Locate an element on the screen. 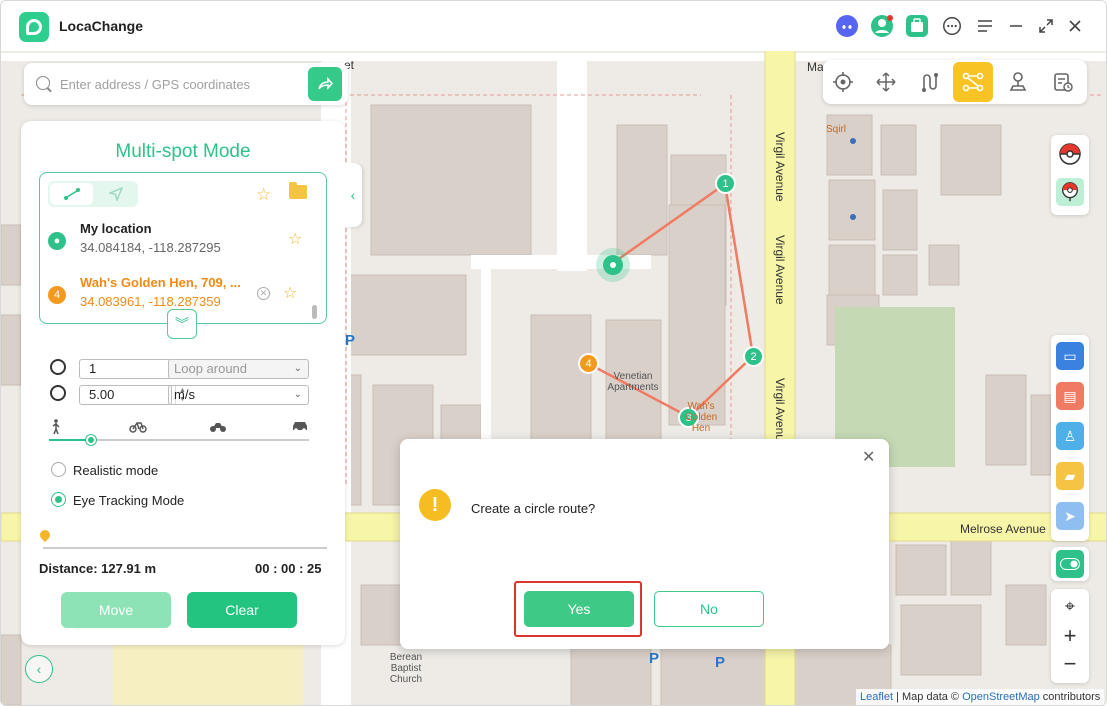 This screenshot has width=1107, height=706. mode-toolbar is located at coordinates (955, 82).